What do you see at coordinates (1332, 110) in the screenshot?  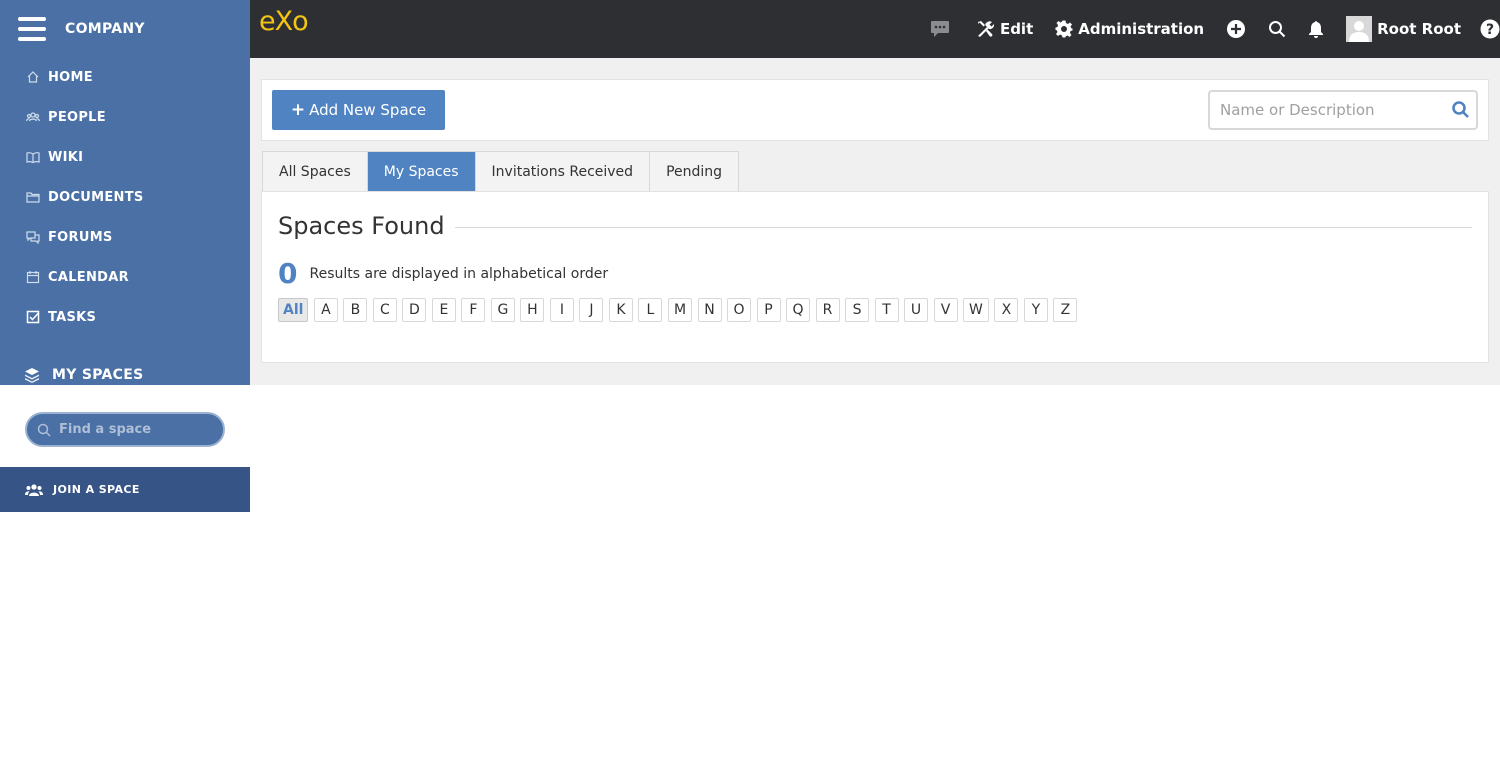 I see `space-search-input` at bounding box center [1332, 110].